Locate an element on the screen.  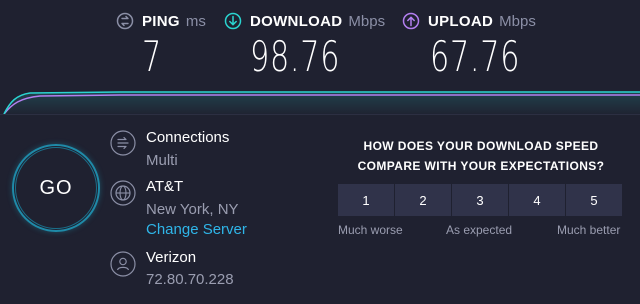
survey-question-line1: HOW DOES YOUR DOWNLOAD SPEED is located at coordinates (481, 146).